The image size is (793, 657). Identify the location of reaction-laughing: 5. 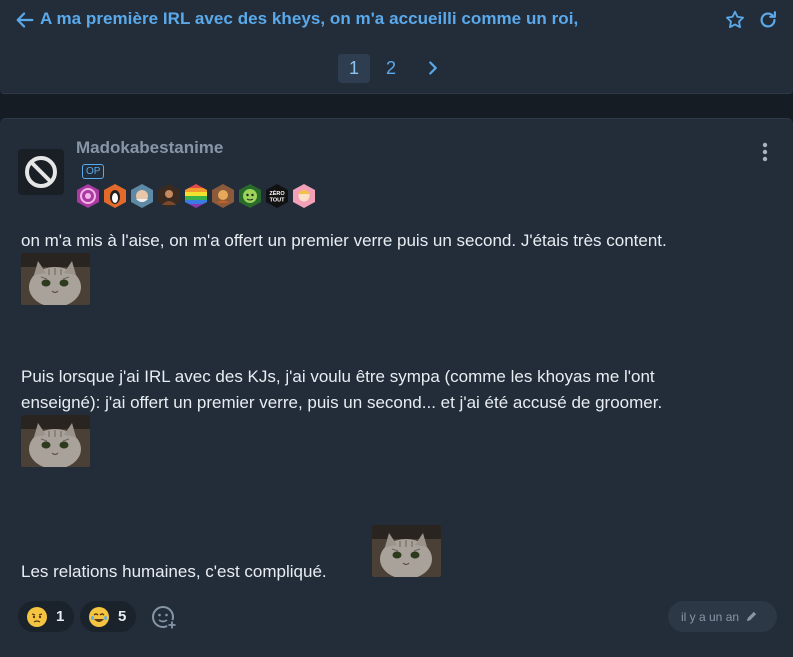
(108, 616).